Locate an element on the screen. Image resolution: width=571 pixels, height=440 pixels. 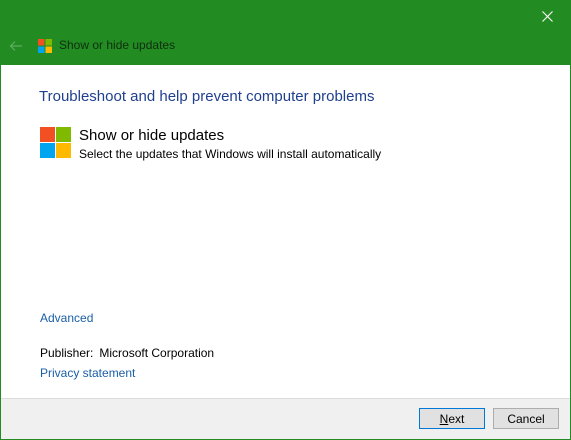
footer-bar: Next Cancel is located at coordinates (285, 418).